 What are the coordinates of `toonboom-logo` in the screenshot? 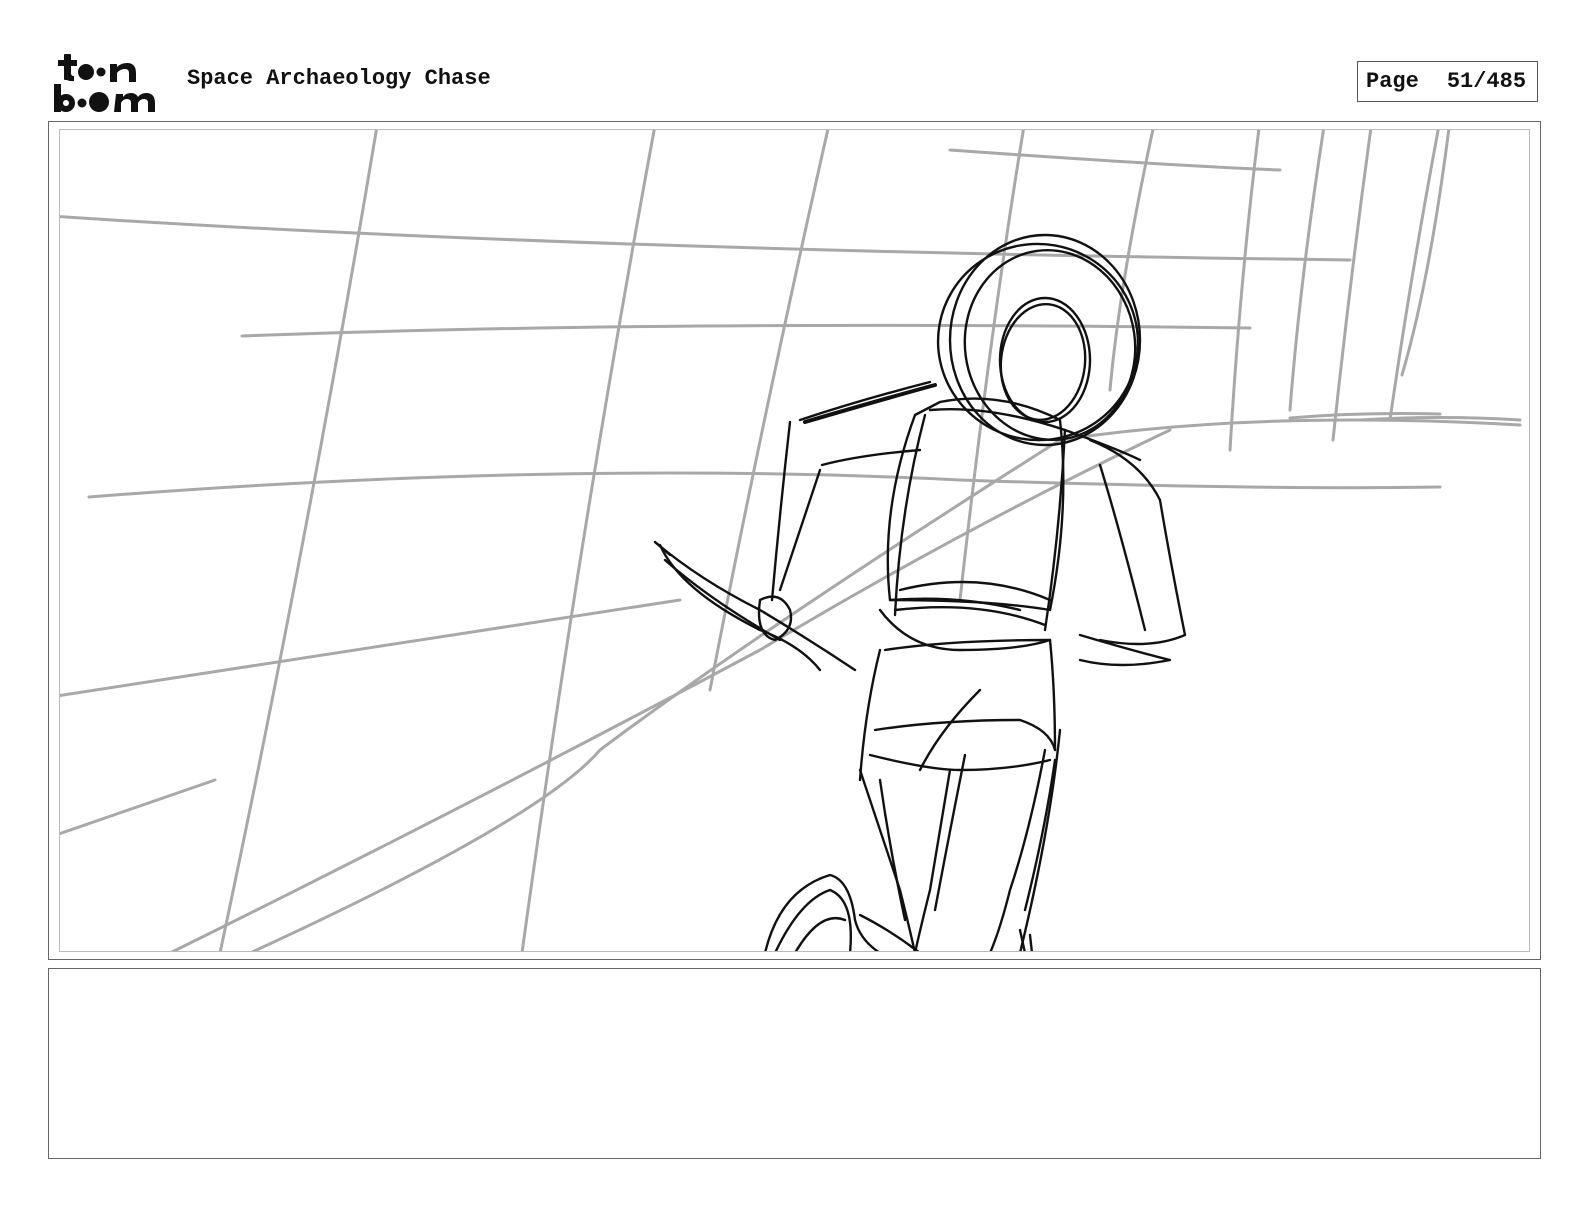 It's located at (104, 83).